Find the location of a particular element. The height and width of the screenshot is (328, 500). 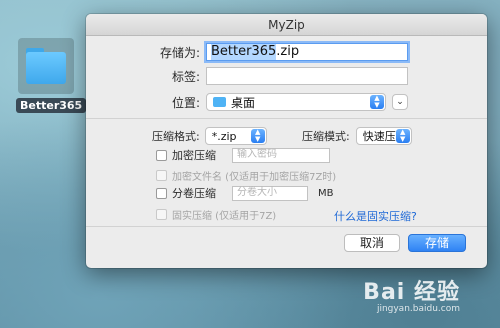

cancel-button: 取消 is located at coordinates (372, 243).